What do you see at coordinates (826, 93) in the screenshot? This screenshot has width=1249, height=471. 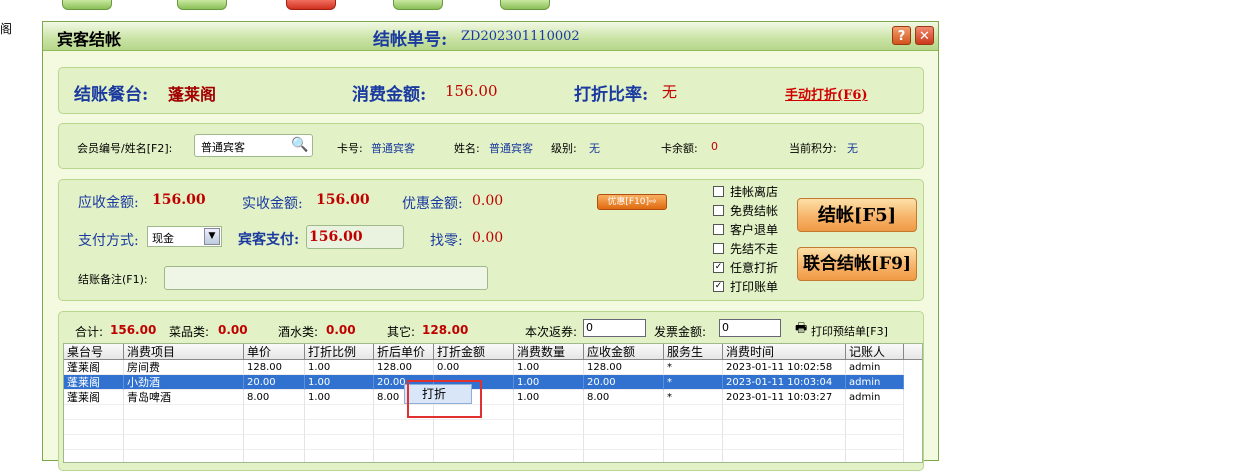 I see `manual-discount-link: 手动打折(F6)` at bounding box center [826, 93].